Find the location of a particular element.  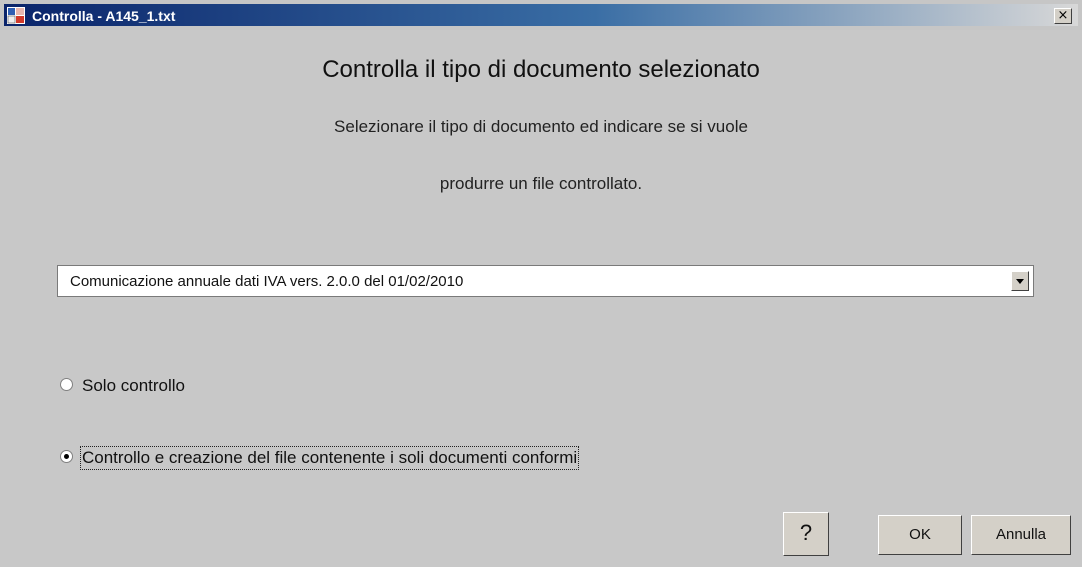

close-button: × is located at coordinates (1063, 16).